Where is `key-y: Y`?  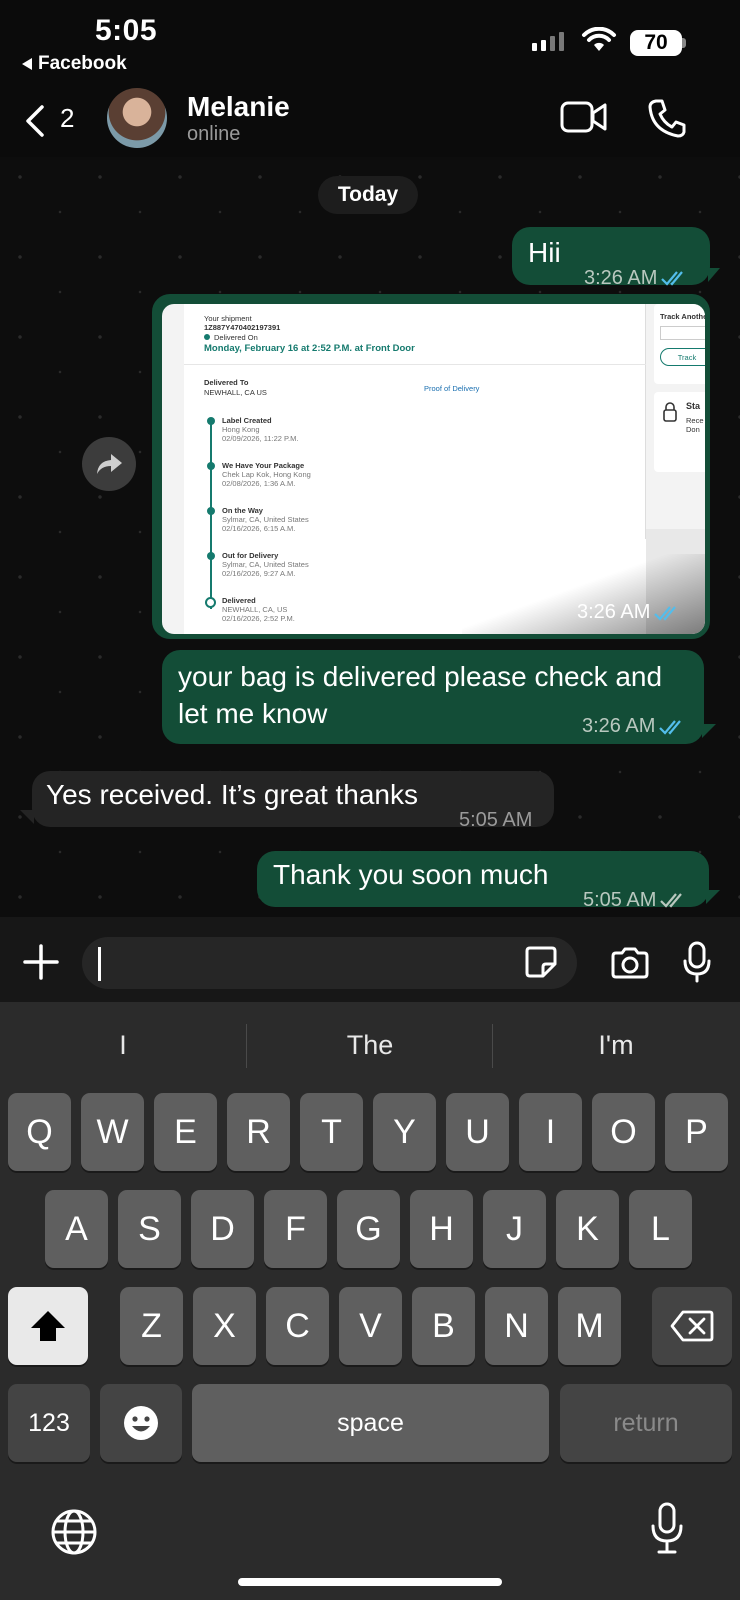
key-y: Y is located at coordinates (404, 1132).